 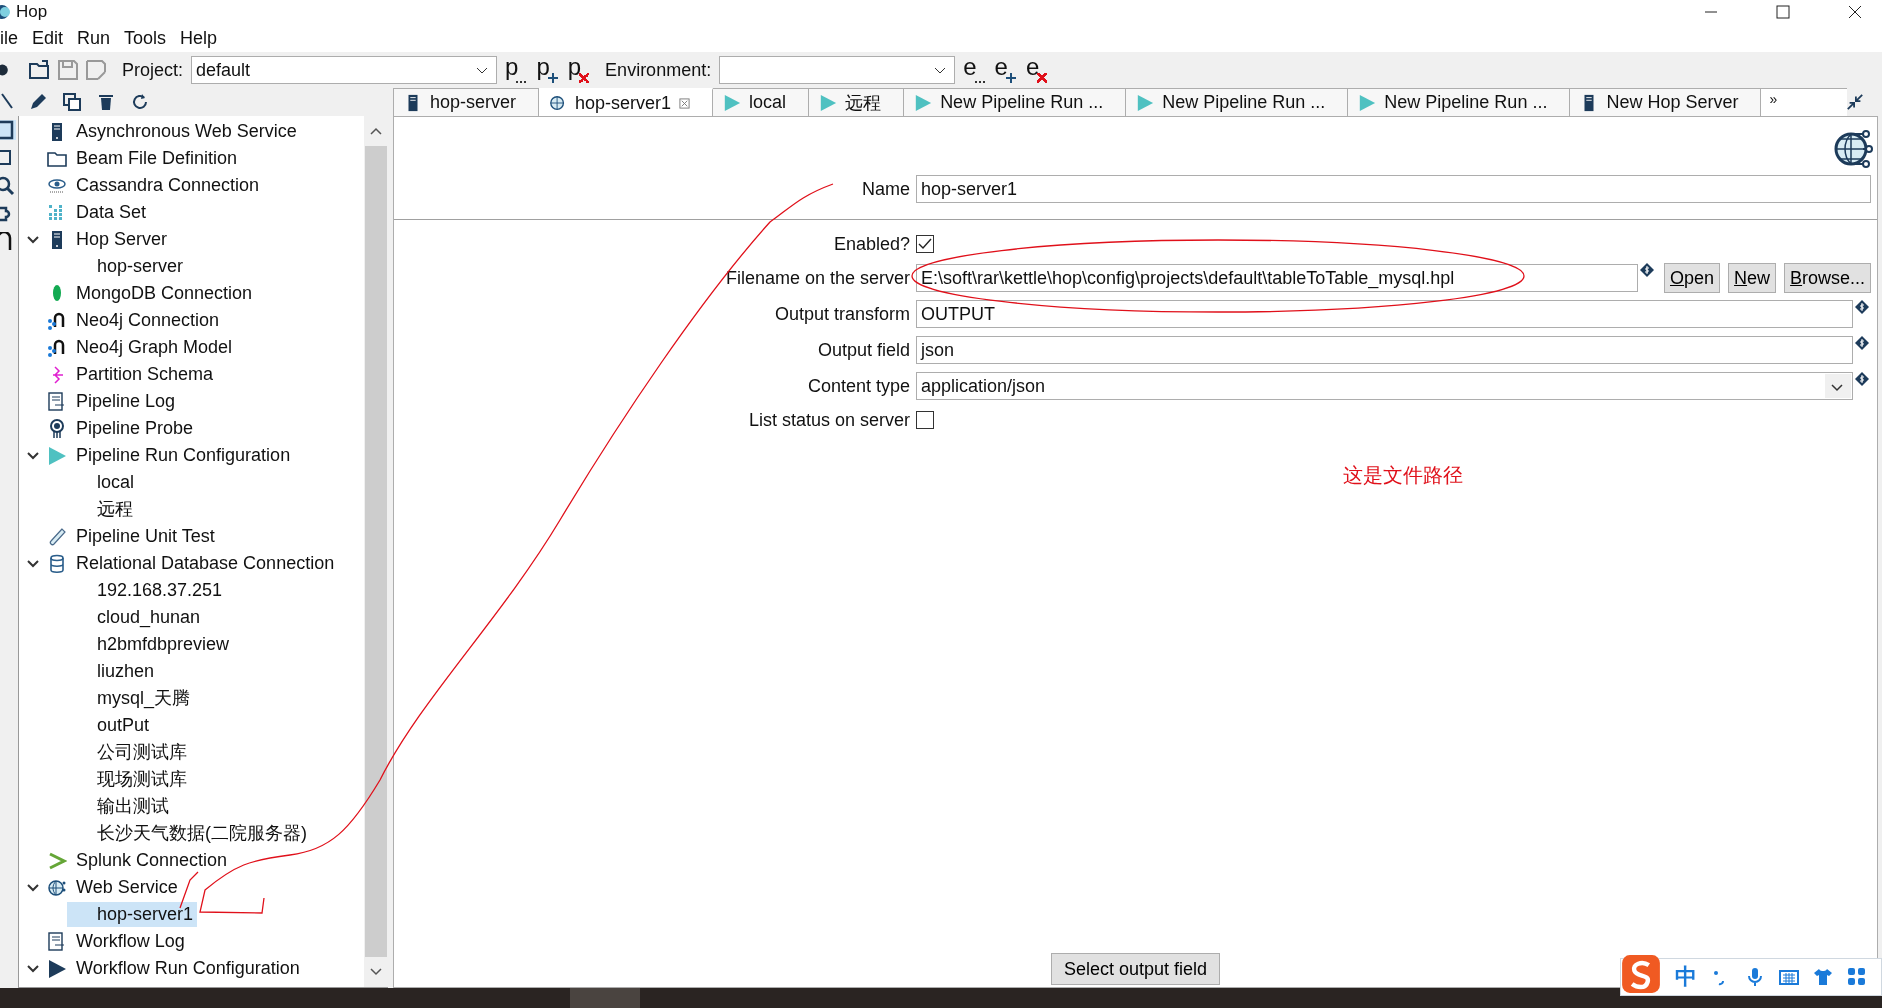 I want to click on tree-item: MongoDB Connection, so click(x=164, y=293).